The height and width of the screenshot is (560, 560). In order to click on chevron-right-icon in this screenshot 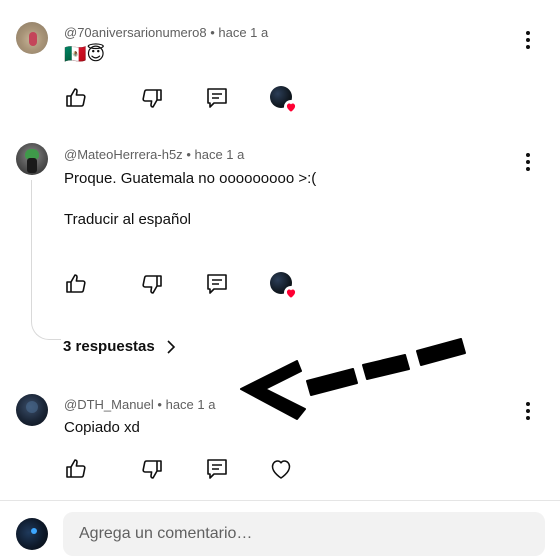, I will do `click(171, 346)`.